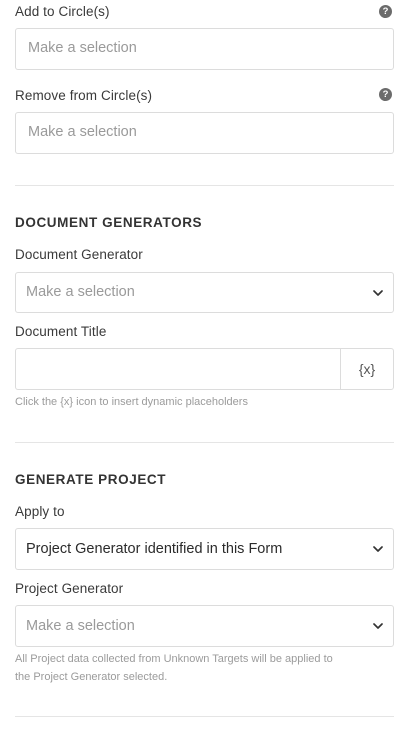 The width and height of the screenshot is (406, 730). Describe the element at coordinates (84, 95) in the screenshot. I see `remove-from-circles-label: Remove from Circle(s)` at that location.